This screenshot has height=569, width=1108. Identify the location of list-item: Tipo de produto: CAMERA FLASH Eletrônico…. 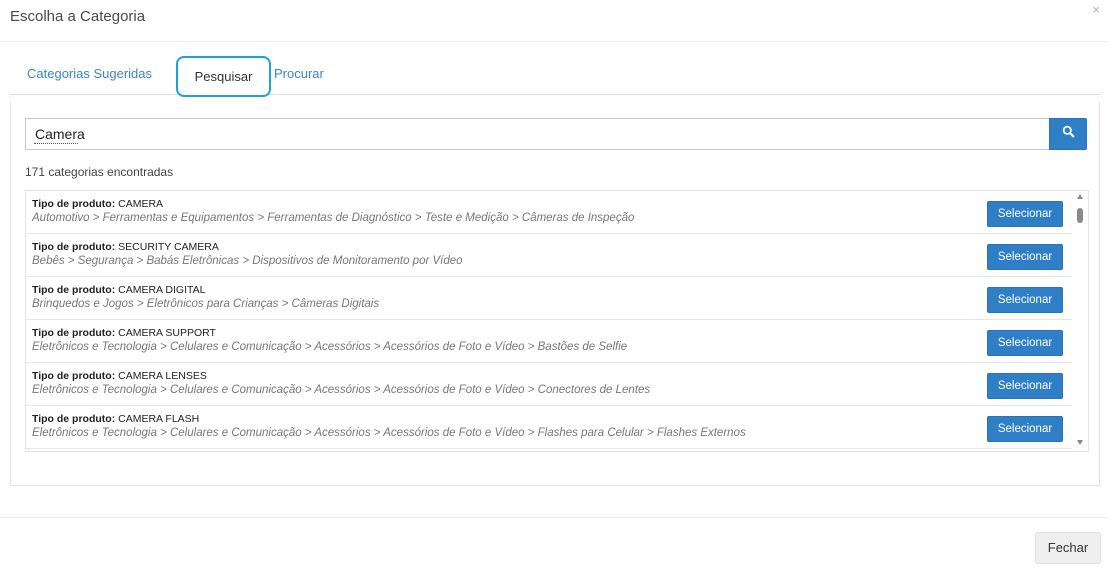
(549, 427).